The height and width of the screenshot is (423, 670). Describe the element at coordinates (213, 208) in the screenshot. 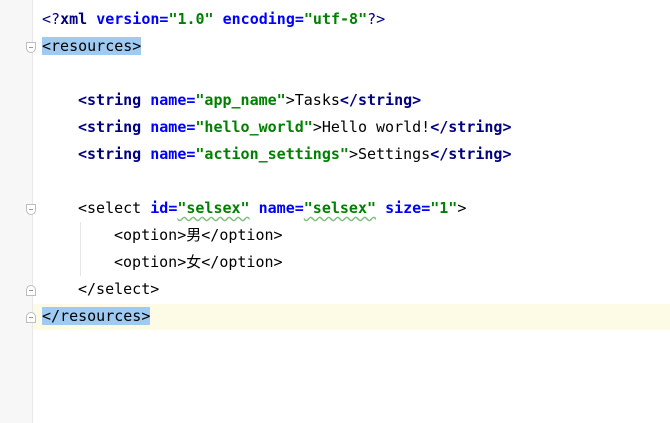

I see `id-value: "selsex"` at that location.